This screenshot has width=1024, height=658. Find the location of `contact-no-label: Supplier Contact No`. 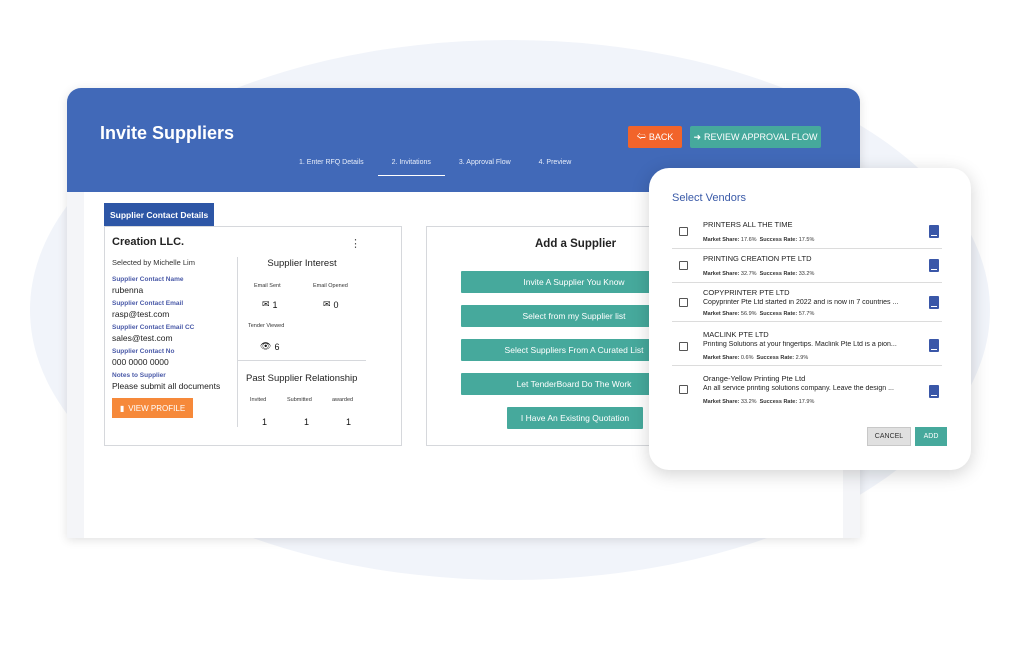

contact-no-label: Supplier Contact No is located at coordinates (143, 351).